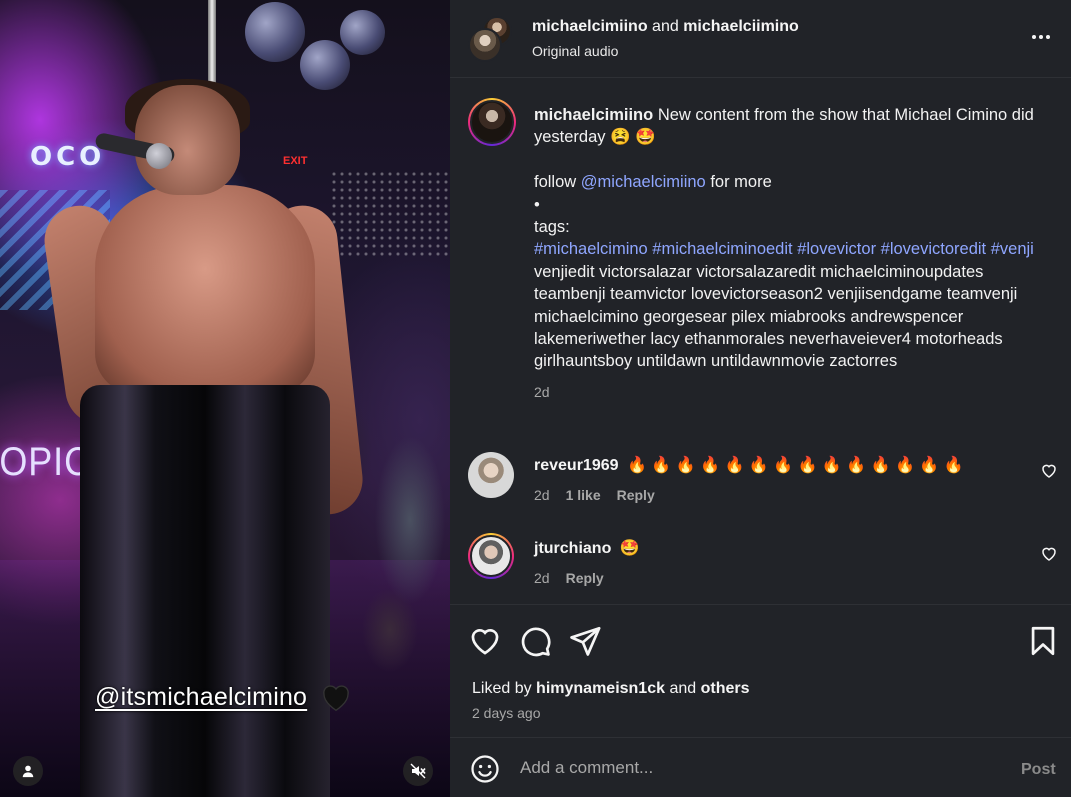 The image size is (1071, 797). I want to click on post-date: 2 days ago, so click(506, 713).